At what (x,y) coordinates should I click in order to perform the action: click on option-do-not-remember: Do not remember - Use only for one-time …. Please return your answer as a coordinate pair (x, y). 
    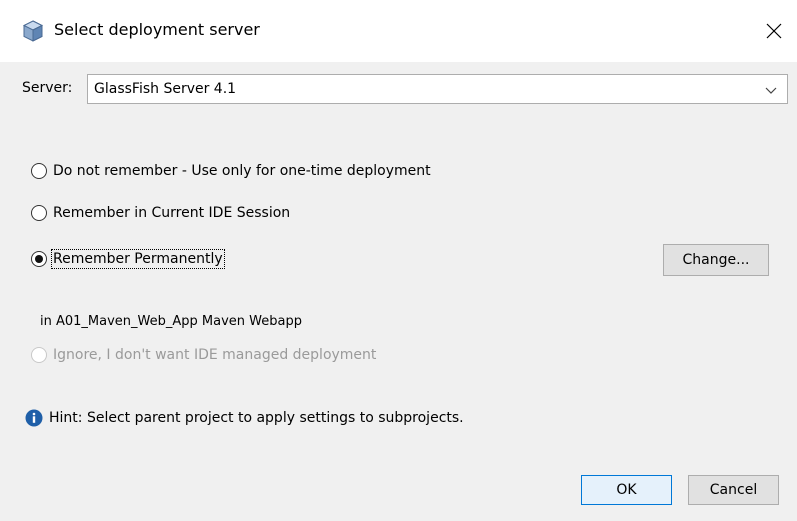
    Looking at the image, I should click on (231, 171).